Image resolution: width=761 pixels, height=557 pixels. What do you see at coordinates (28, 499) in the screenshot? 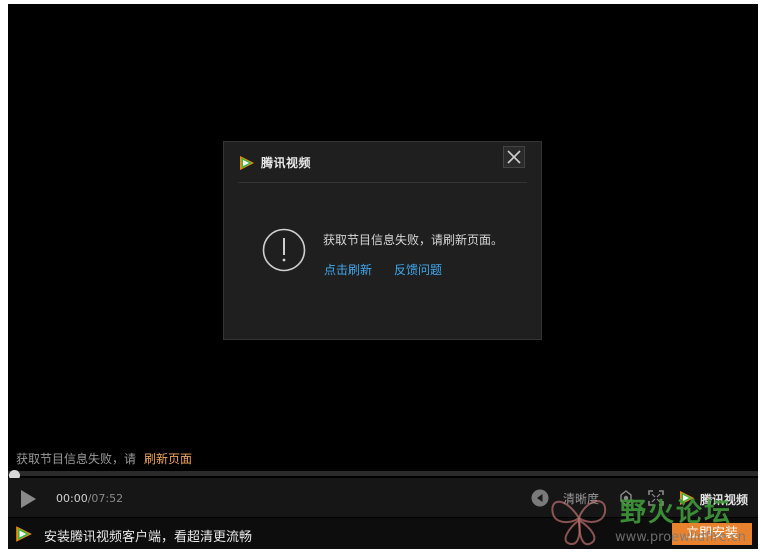
I see `play-icon` at bounding box center [28, 499].